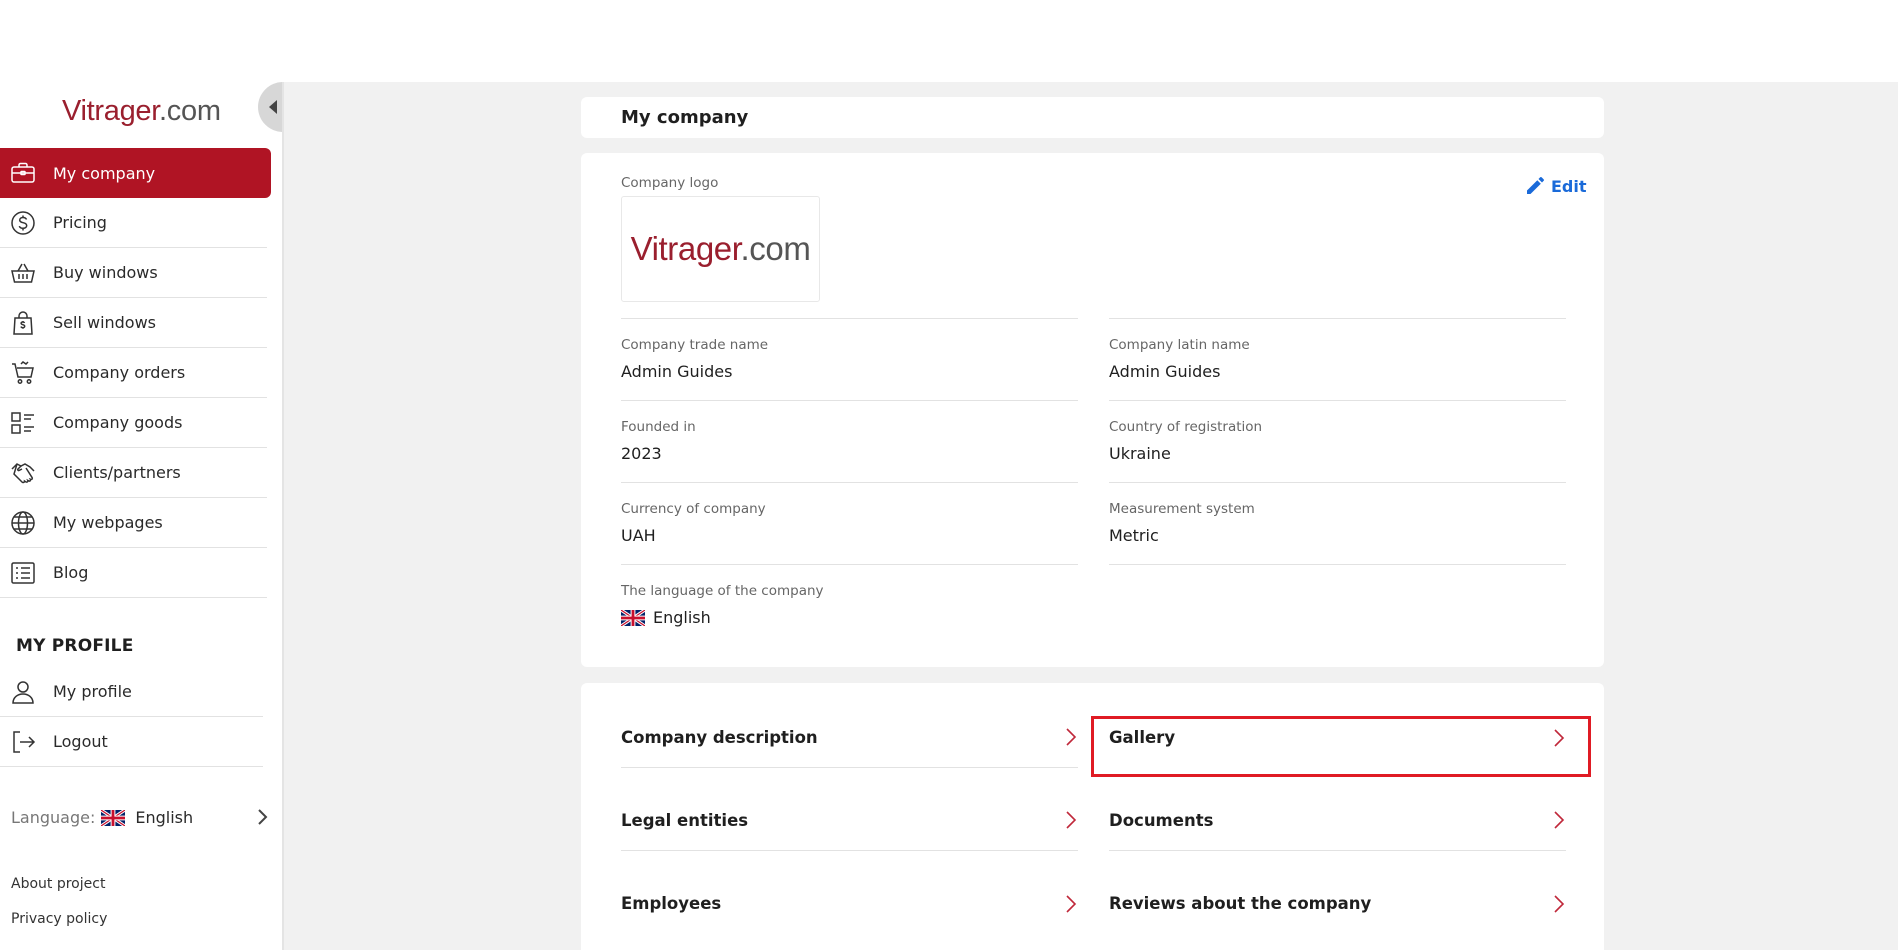  What do you see at coordinates (1569, 186) in the screenshot?
I see `edit-label: Edit` at bounding box center [1569, 186].